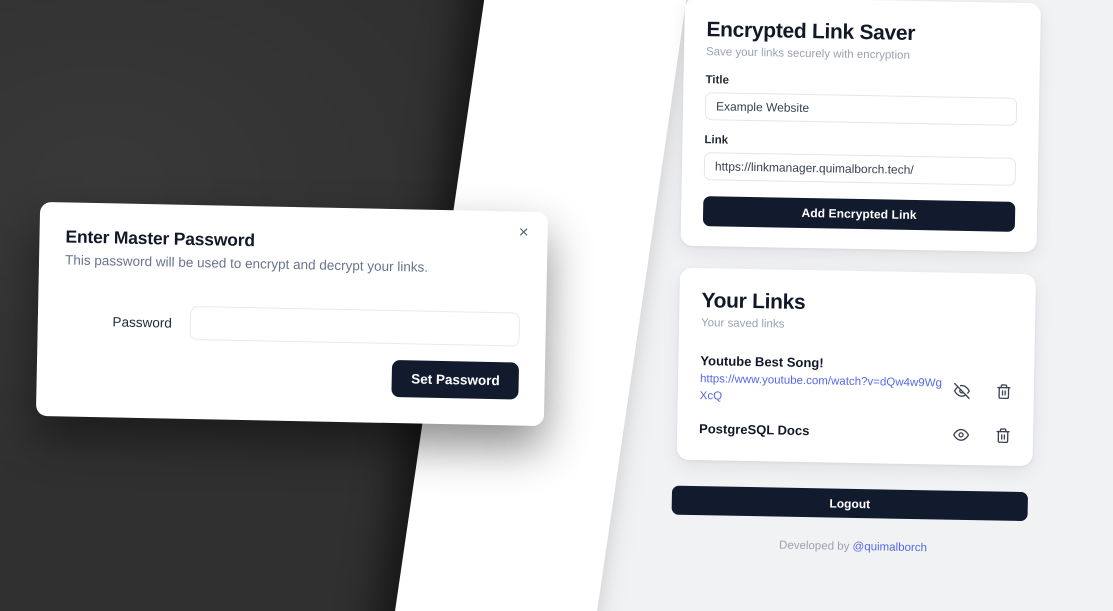 This screenshot has height=611, width=1113. I want to click on logout-button: Logout, so click(850, 504).